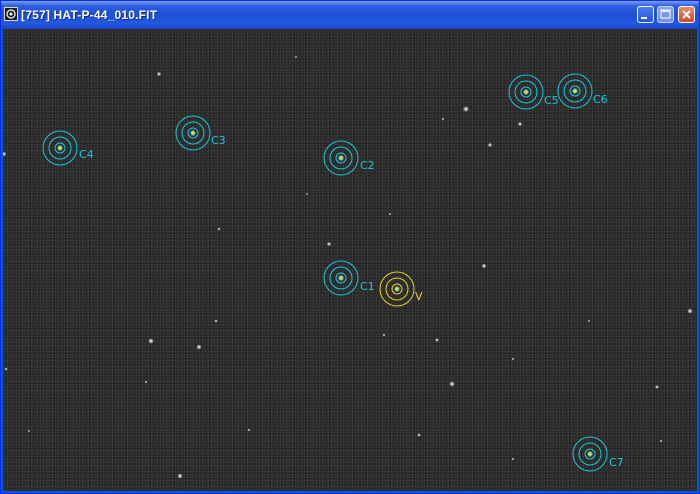 The image size is (700, 494). I want to click on maximize-icon, so click(665, 14).